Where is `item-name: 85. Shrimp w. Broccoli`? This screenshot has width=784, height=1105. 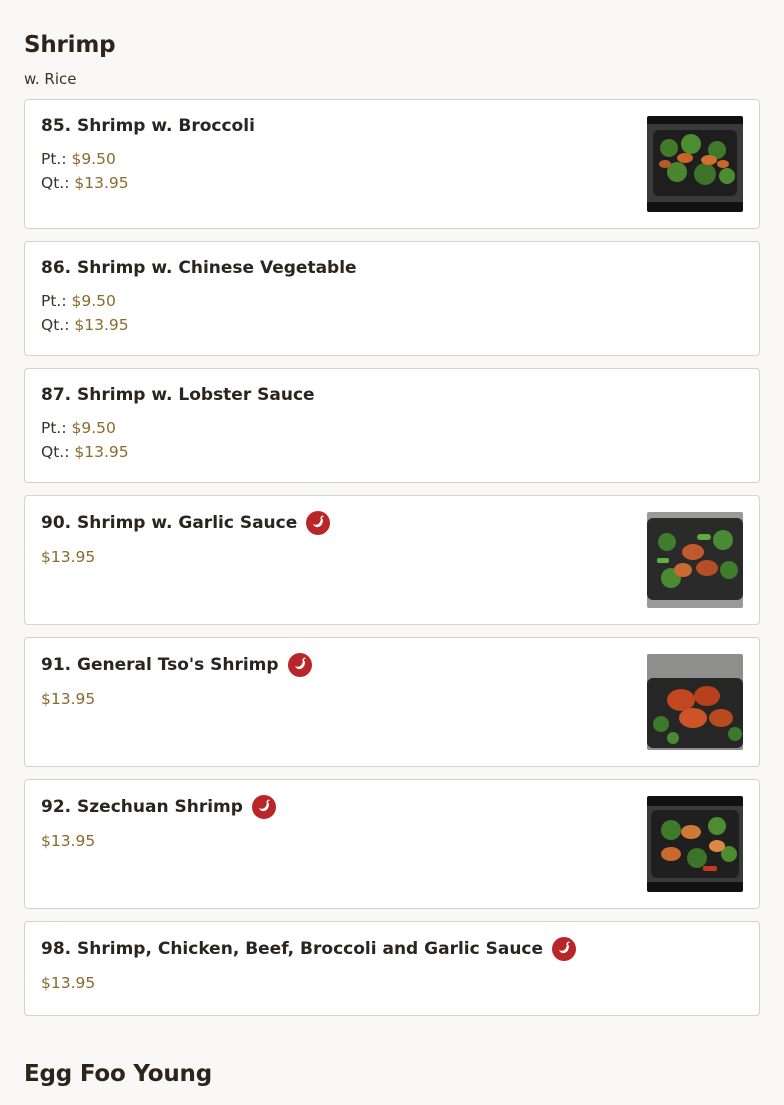
item-name: 85. Shrimp w. Broccoli is located at coordinates (148, 126).